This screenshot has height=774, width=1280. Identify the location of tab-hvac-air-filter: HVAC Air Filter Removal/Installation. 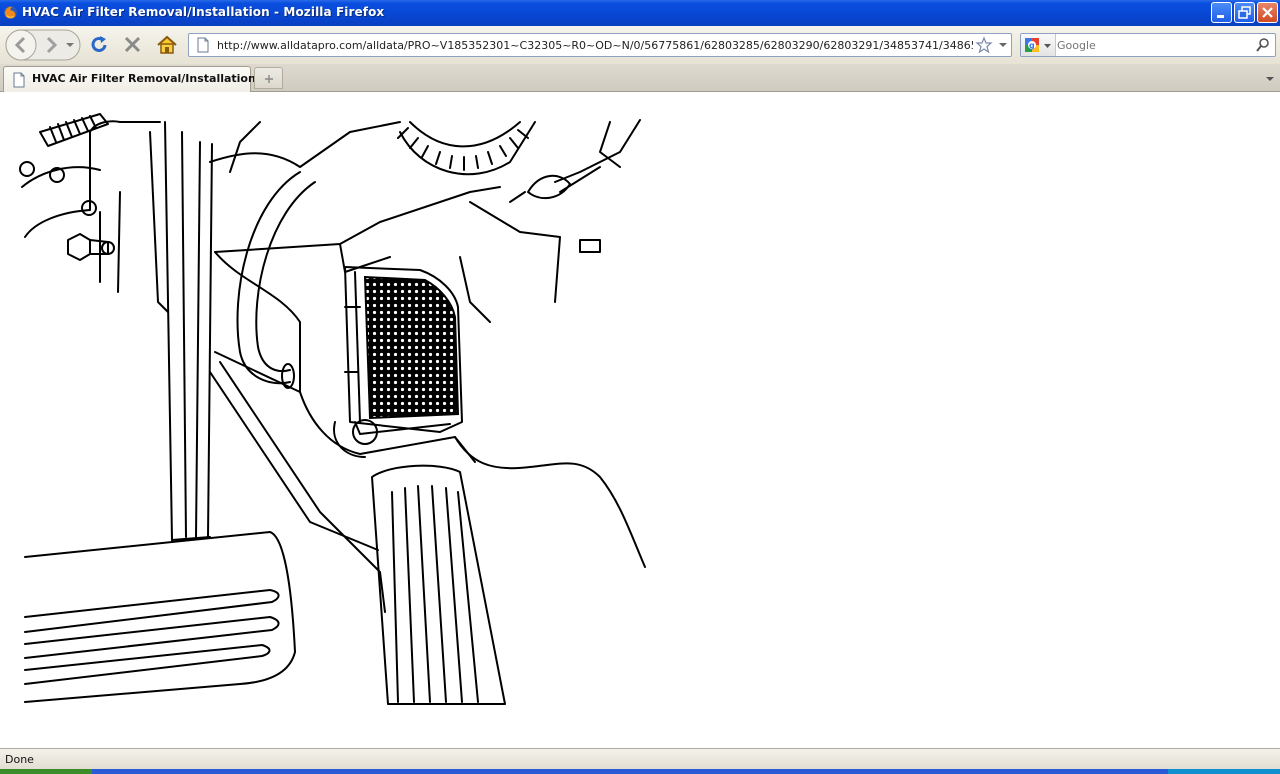
(129, 79).